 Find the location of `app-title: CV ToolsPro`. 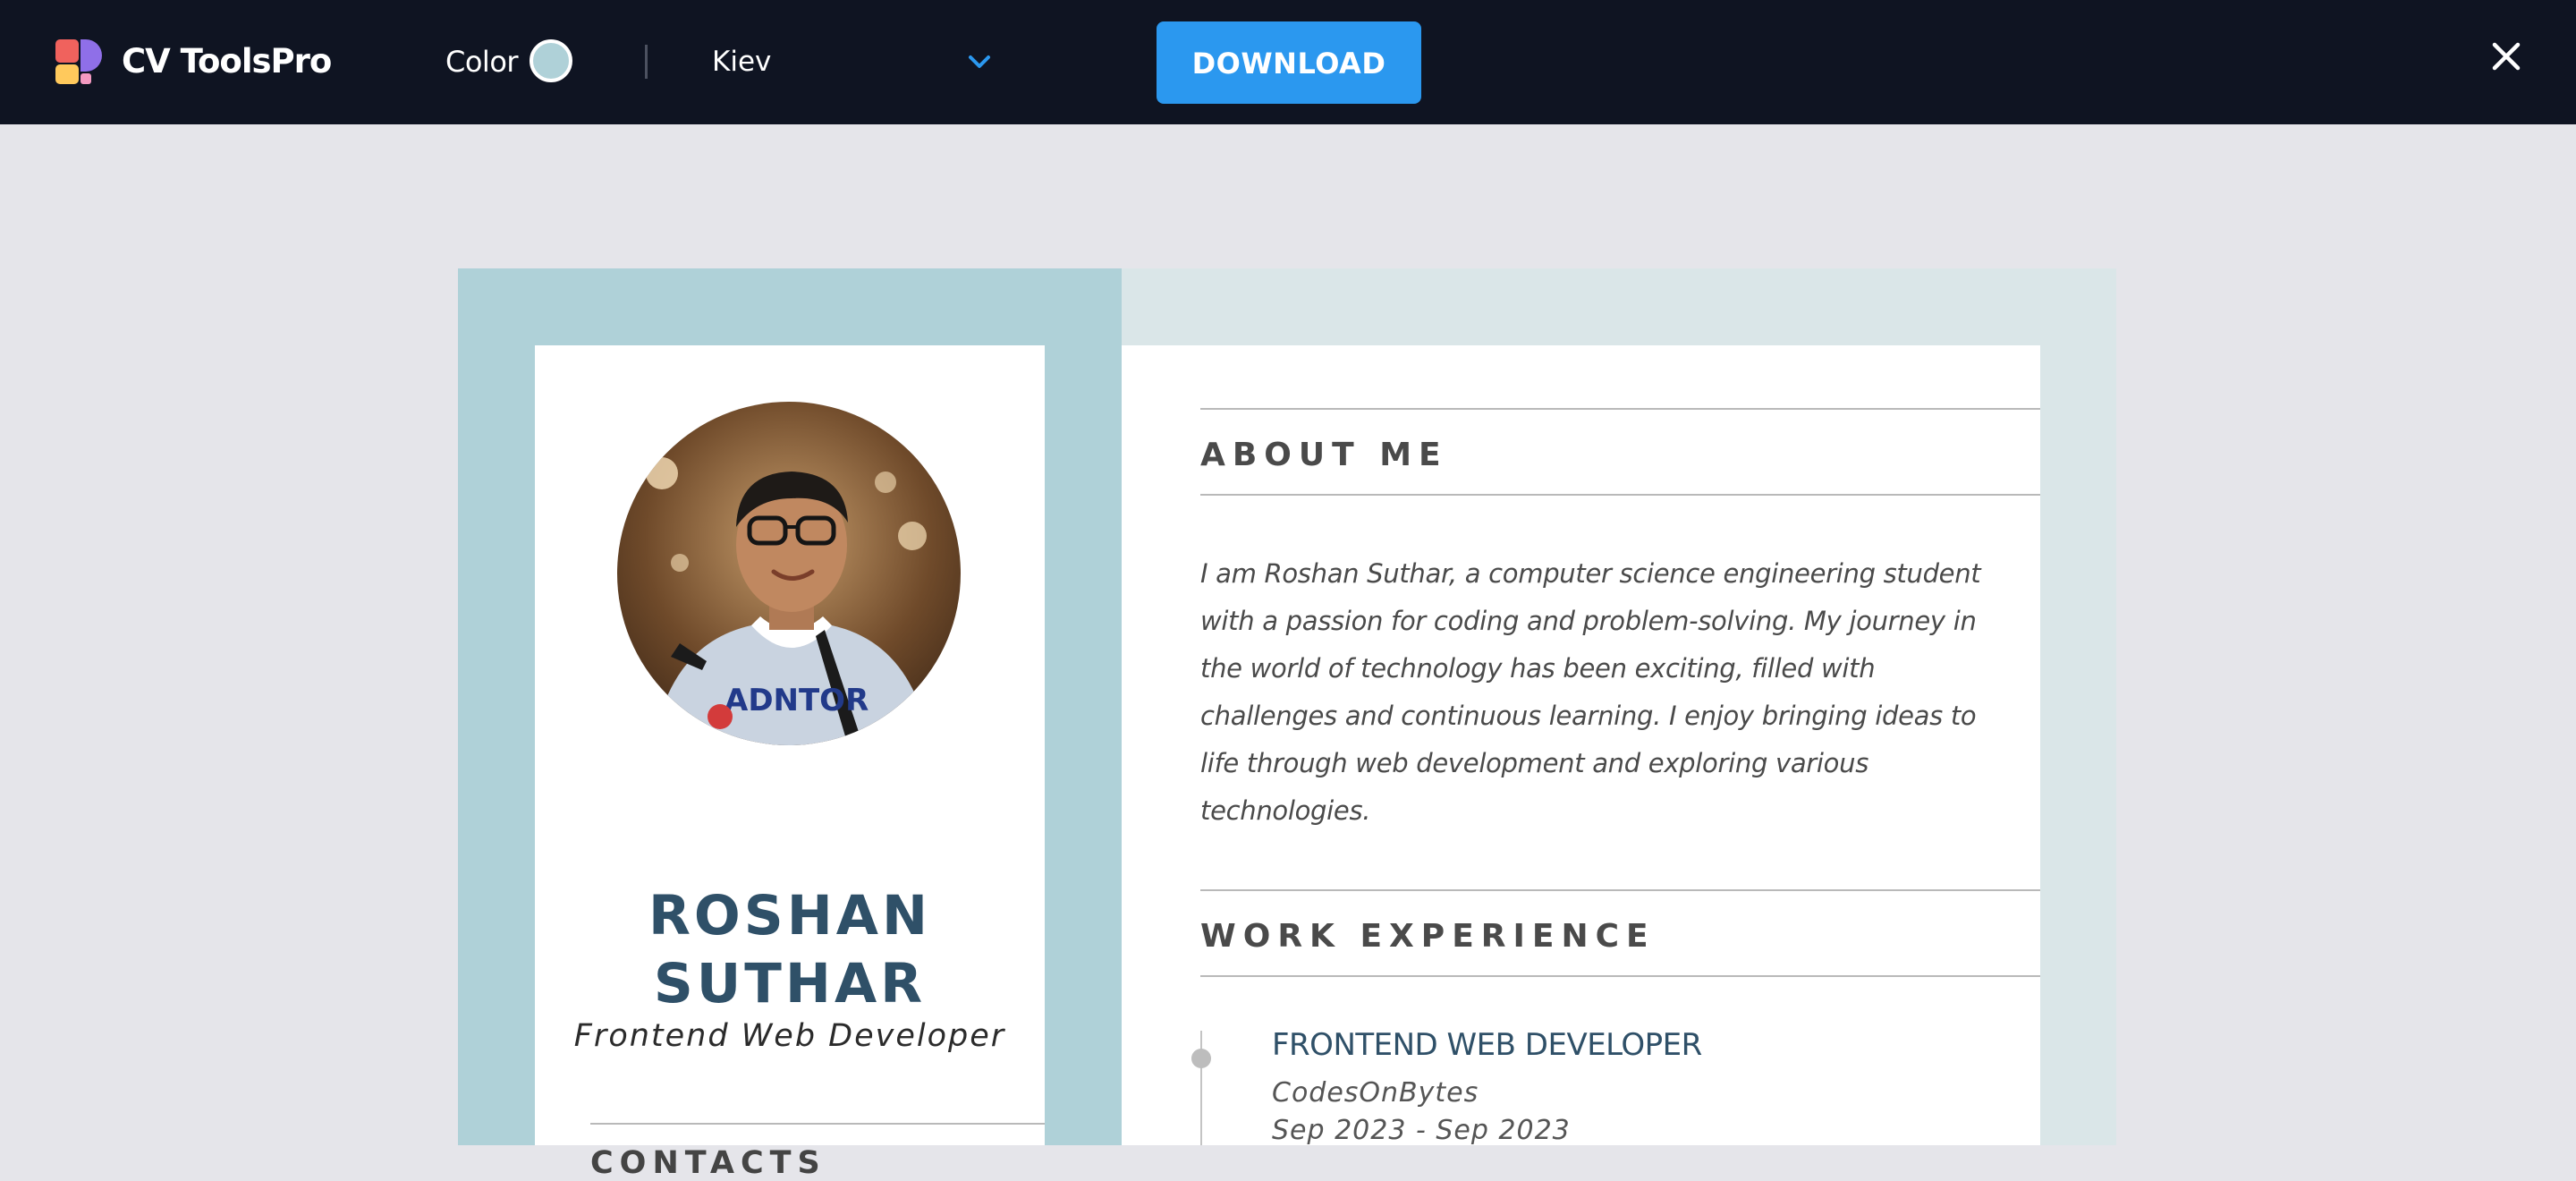

app-title: CV ToolsPro is located at coordinates (227, 61).